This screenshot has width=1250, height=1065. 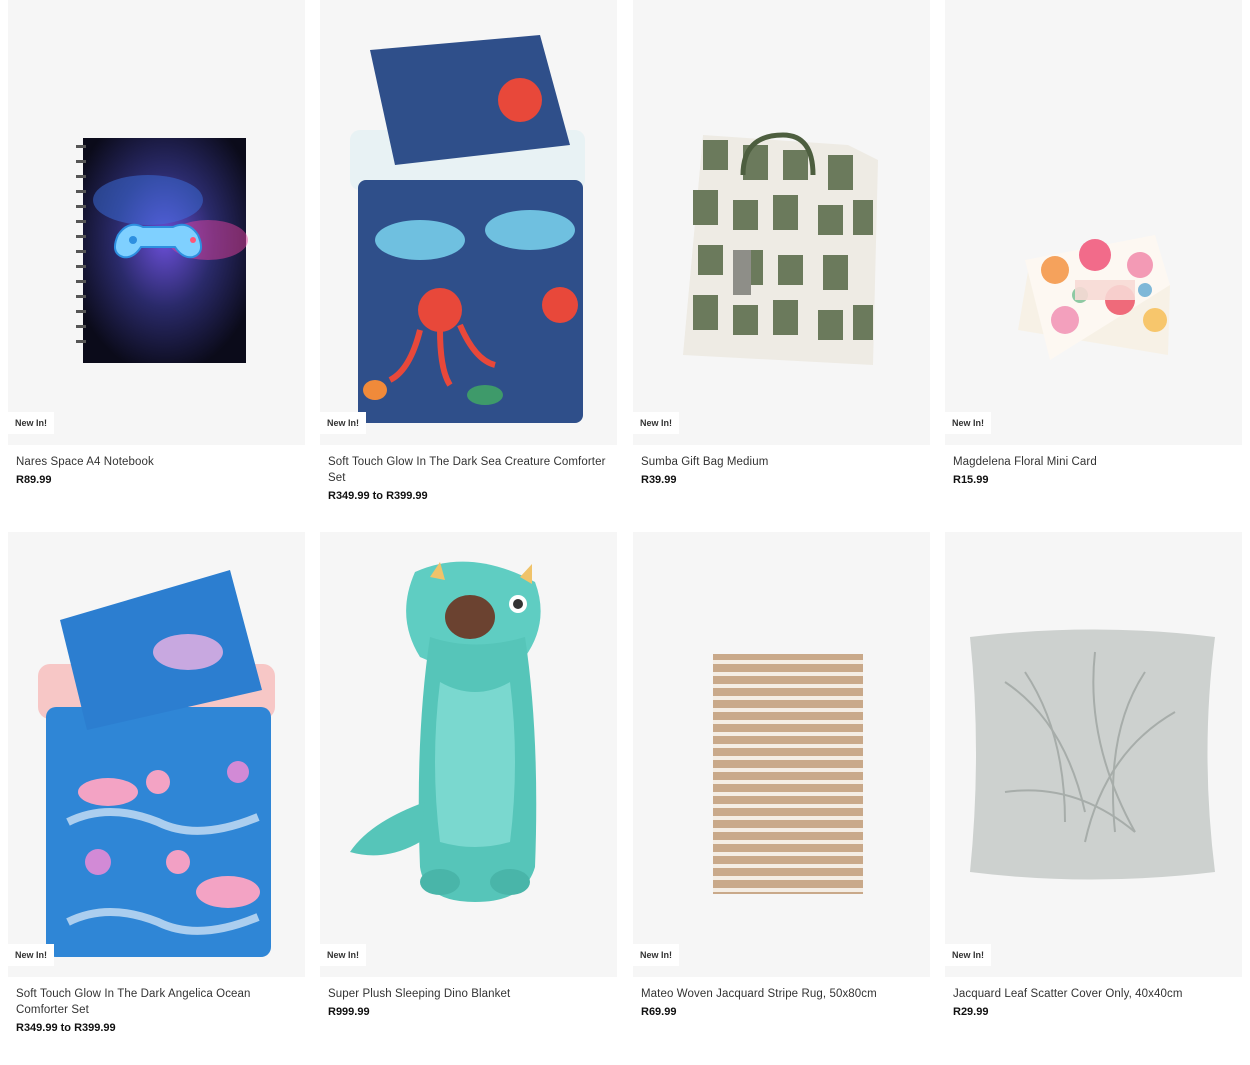 What do you see at coordinates (34, 480) in the screenshot?
I see `product-price: R89.99` at bounding box center [34, 480].